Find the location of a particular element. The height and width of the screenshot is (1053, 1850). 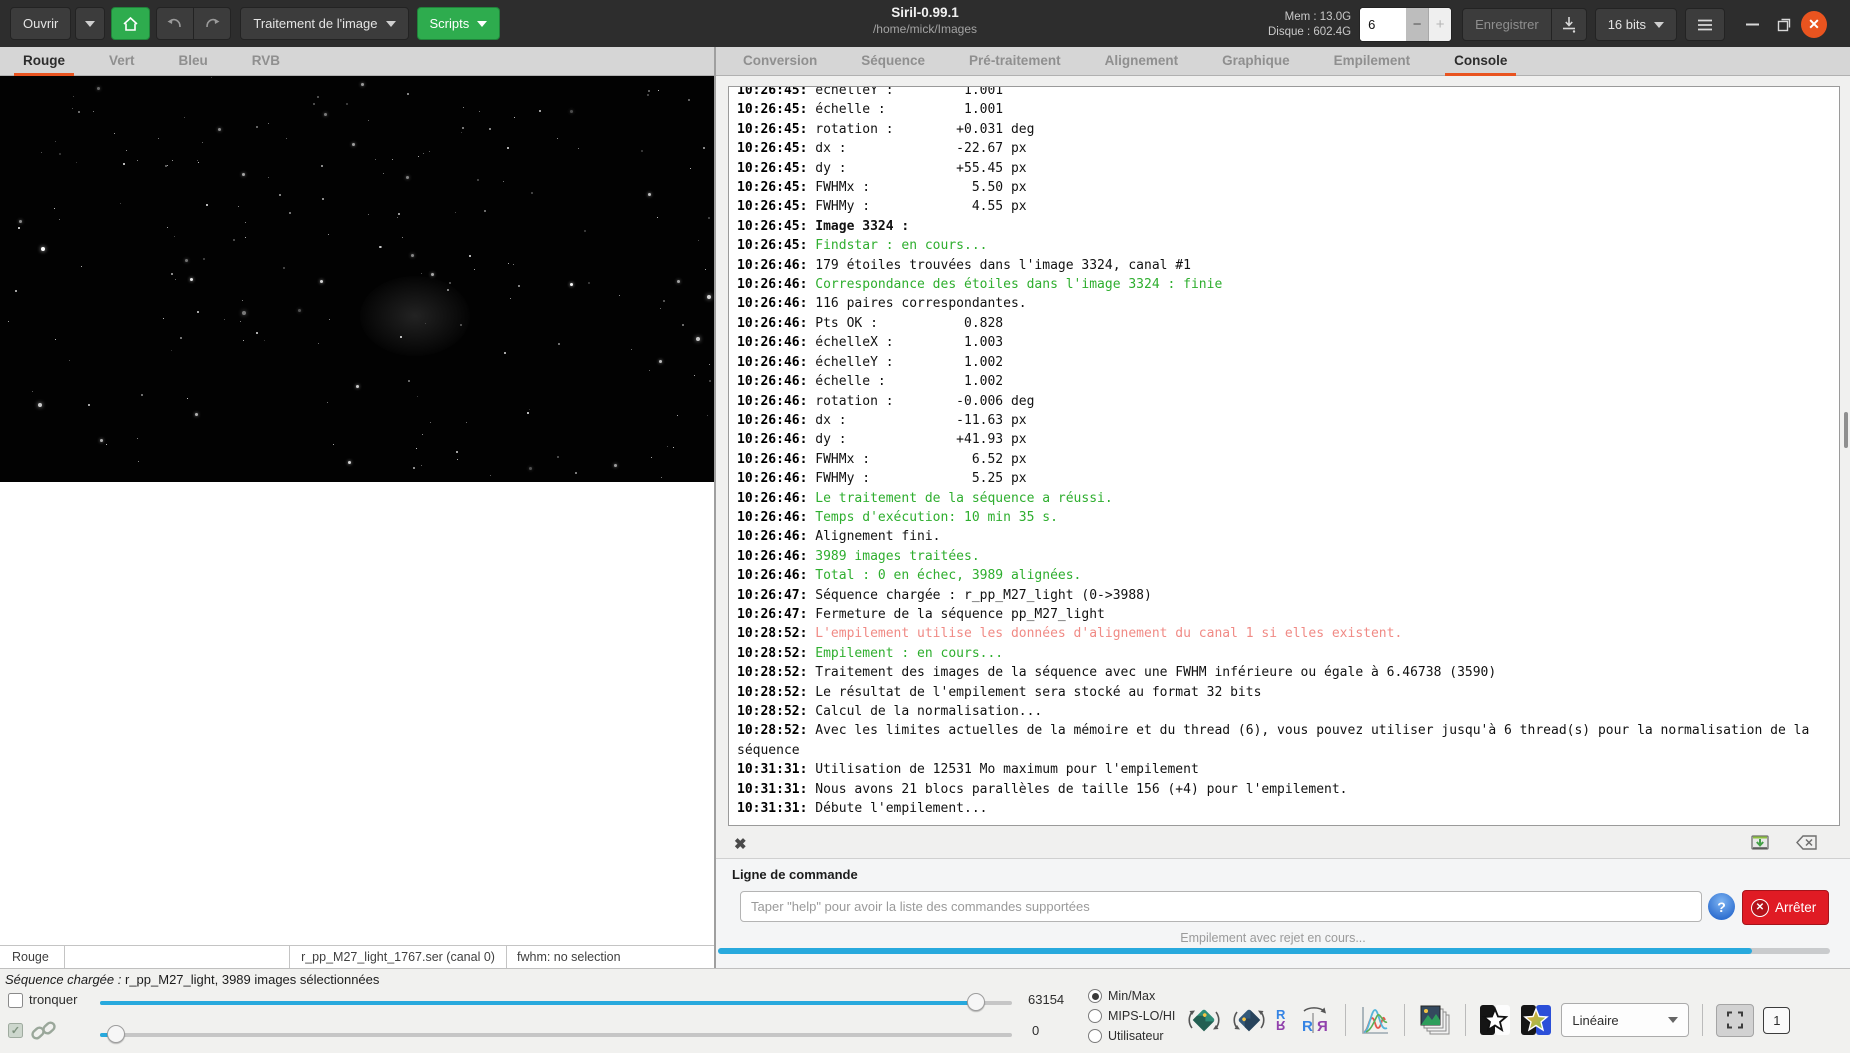

redo-button is located at coordinates (213, 23).